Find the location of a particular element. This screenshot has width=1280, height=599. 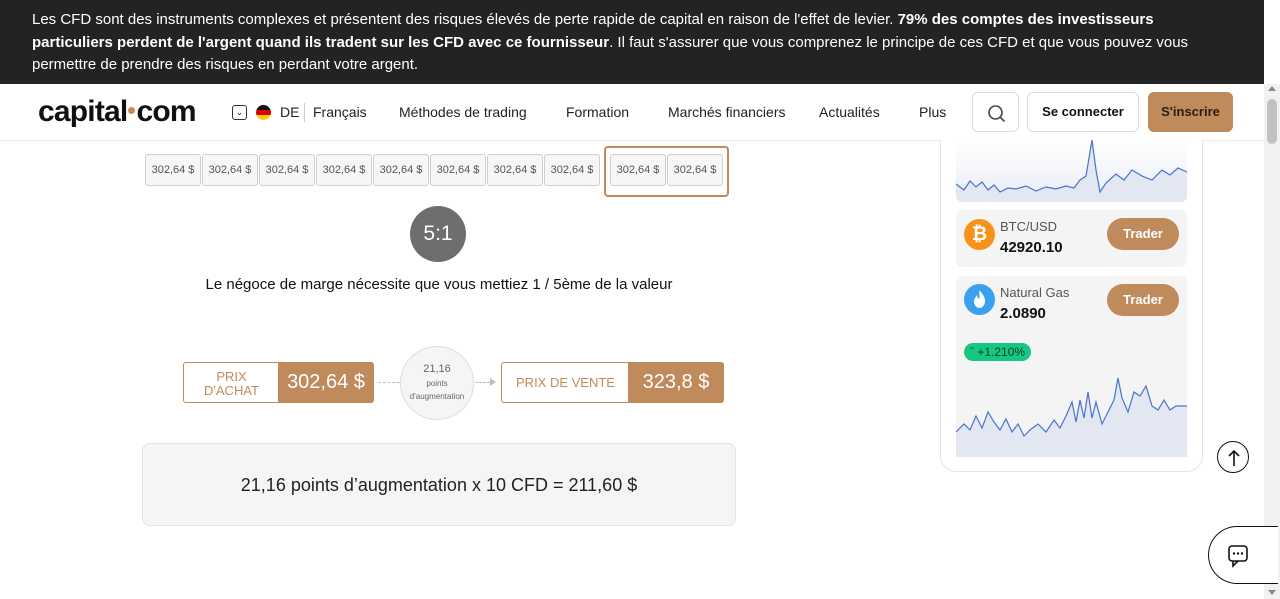

capital-com-logo: capital com is located at coordinates (117, 112).